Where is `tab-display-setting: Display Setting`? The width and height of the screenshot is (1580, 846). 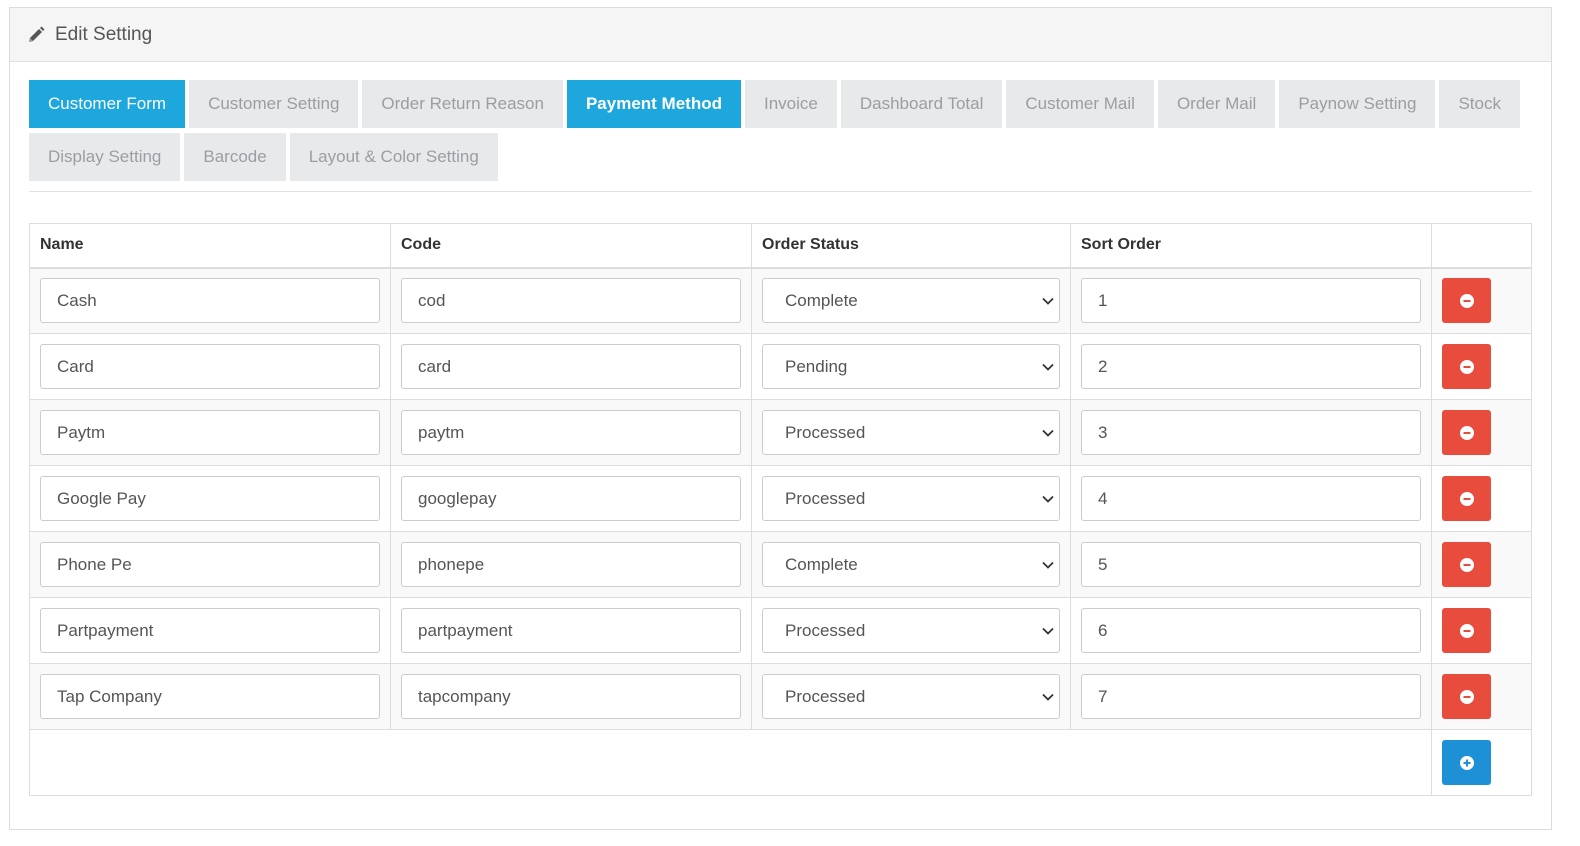
tab-display-setting: Display Setting is located at coordinates (105, 157).